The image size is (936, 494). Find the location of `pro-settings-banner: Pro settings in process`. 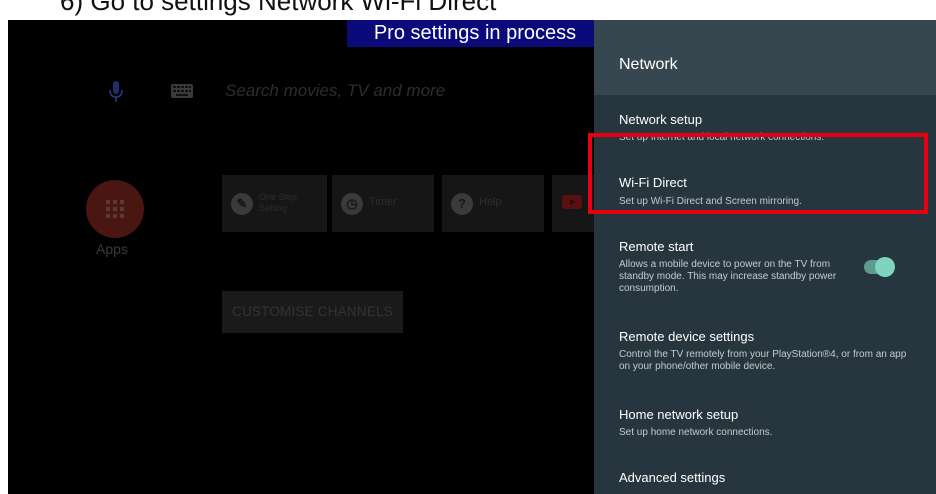

pro-settings-banner: Pro settings in process is located at coordinates (475, 33).